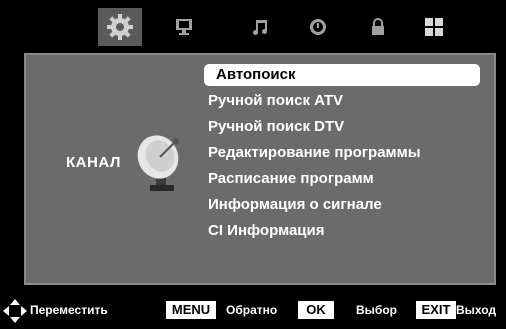  Describe the element at coordinates (158, 163) in the screenshot. I see `satellite-dish-icon` at that location.